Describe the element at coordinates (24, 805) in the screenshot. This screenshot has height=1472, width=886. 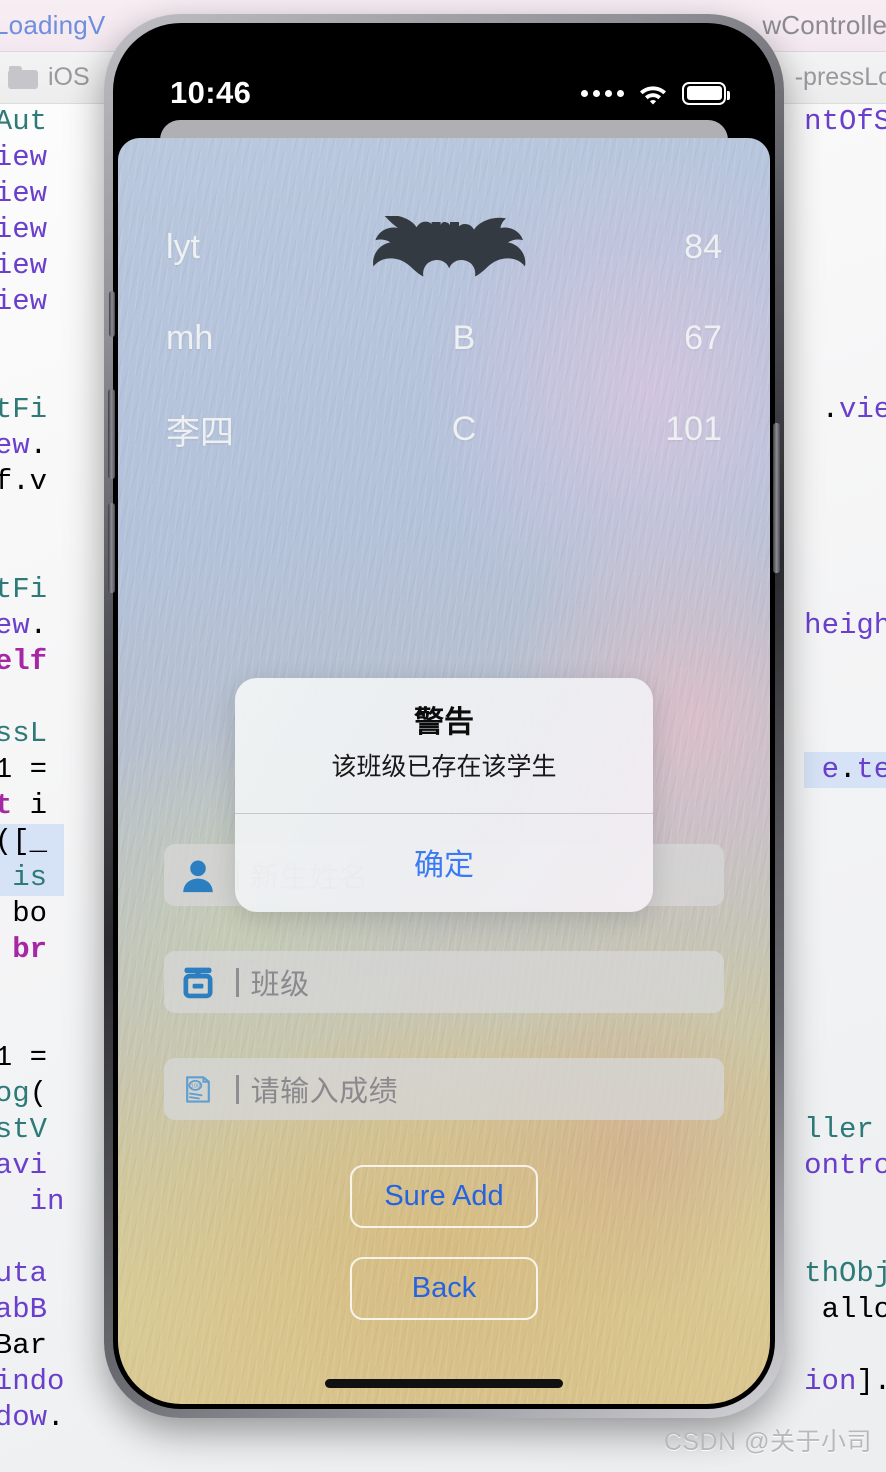
I see `code-line: int i` at that location.